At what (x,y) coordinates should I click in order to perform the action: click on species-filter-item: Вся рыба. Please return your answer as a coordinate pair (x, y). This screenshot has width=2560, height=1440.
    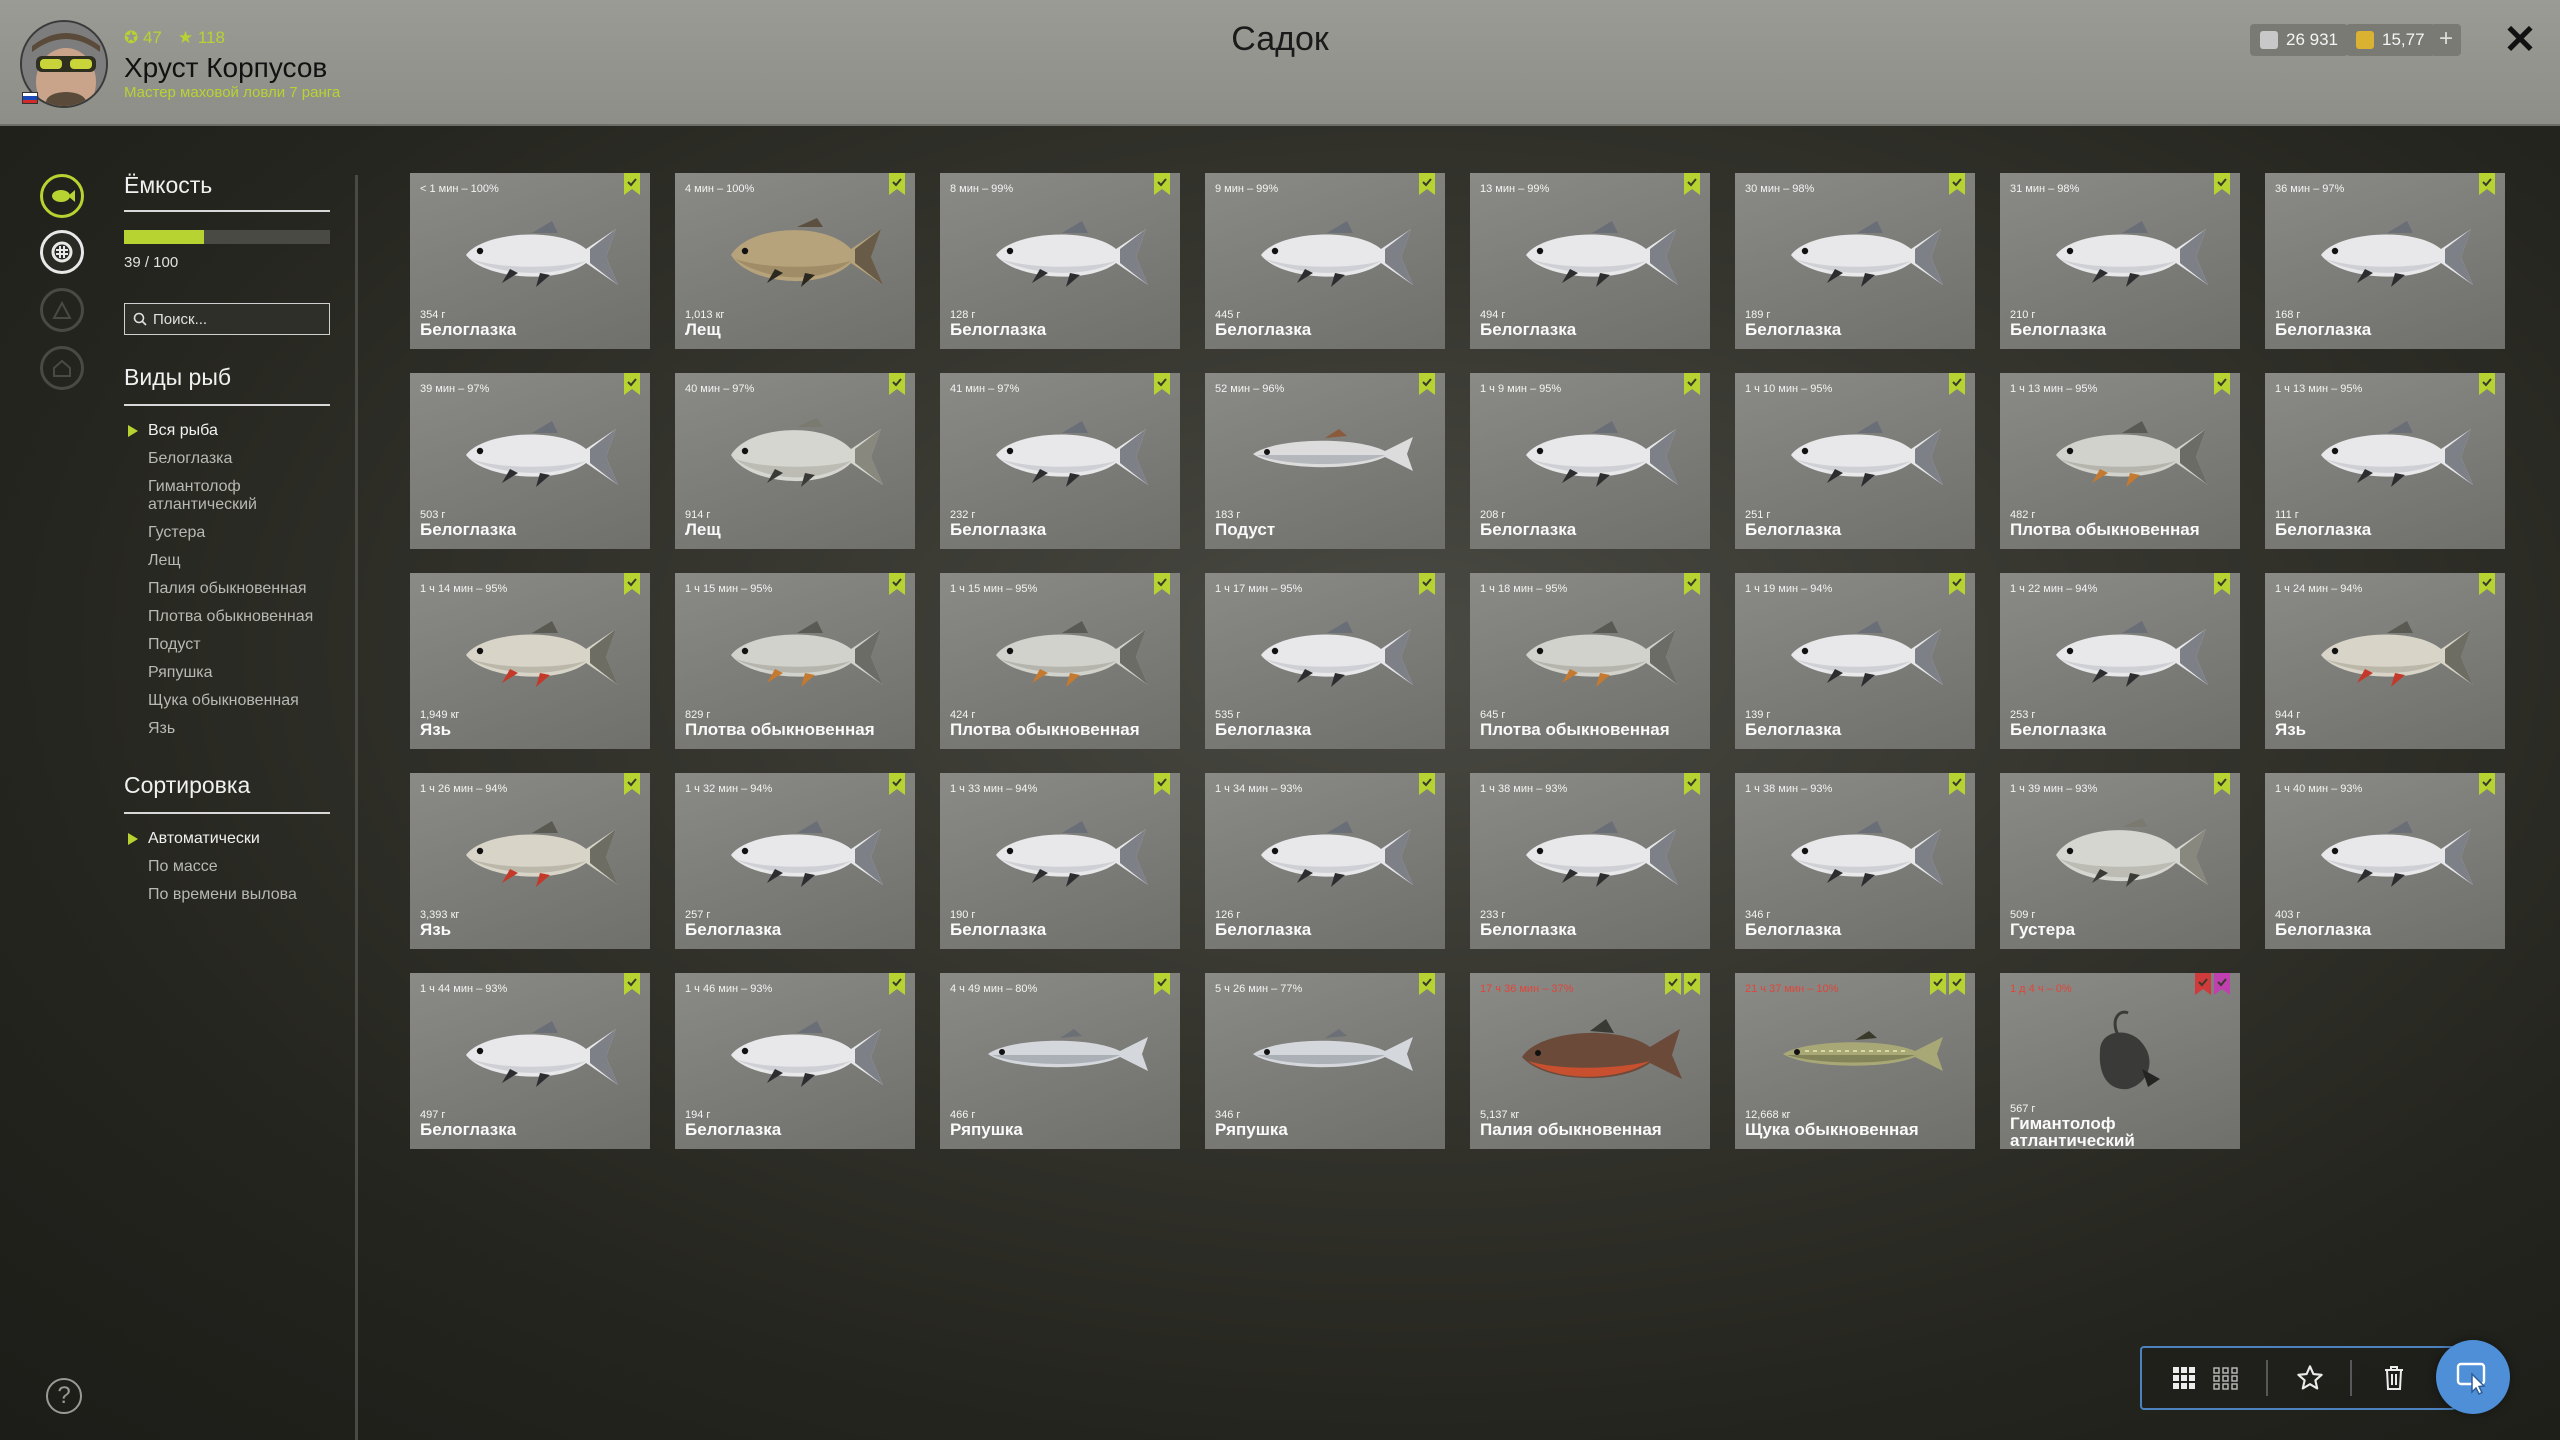
    Looking at the image, I should click on (234, 431).